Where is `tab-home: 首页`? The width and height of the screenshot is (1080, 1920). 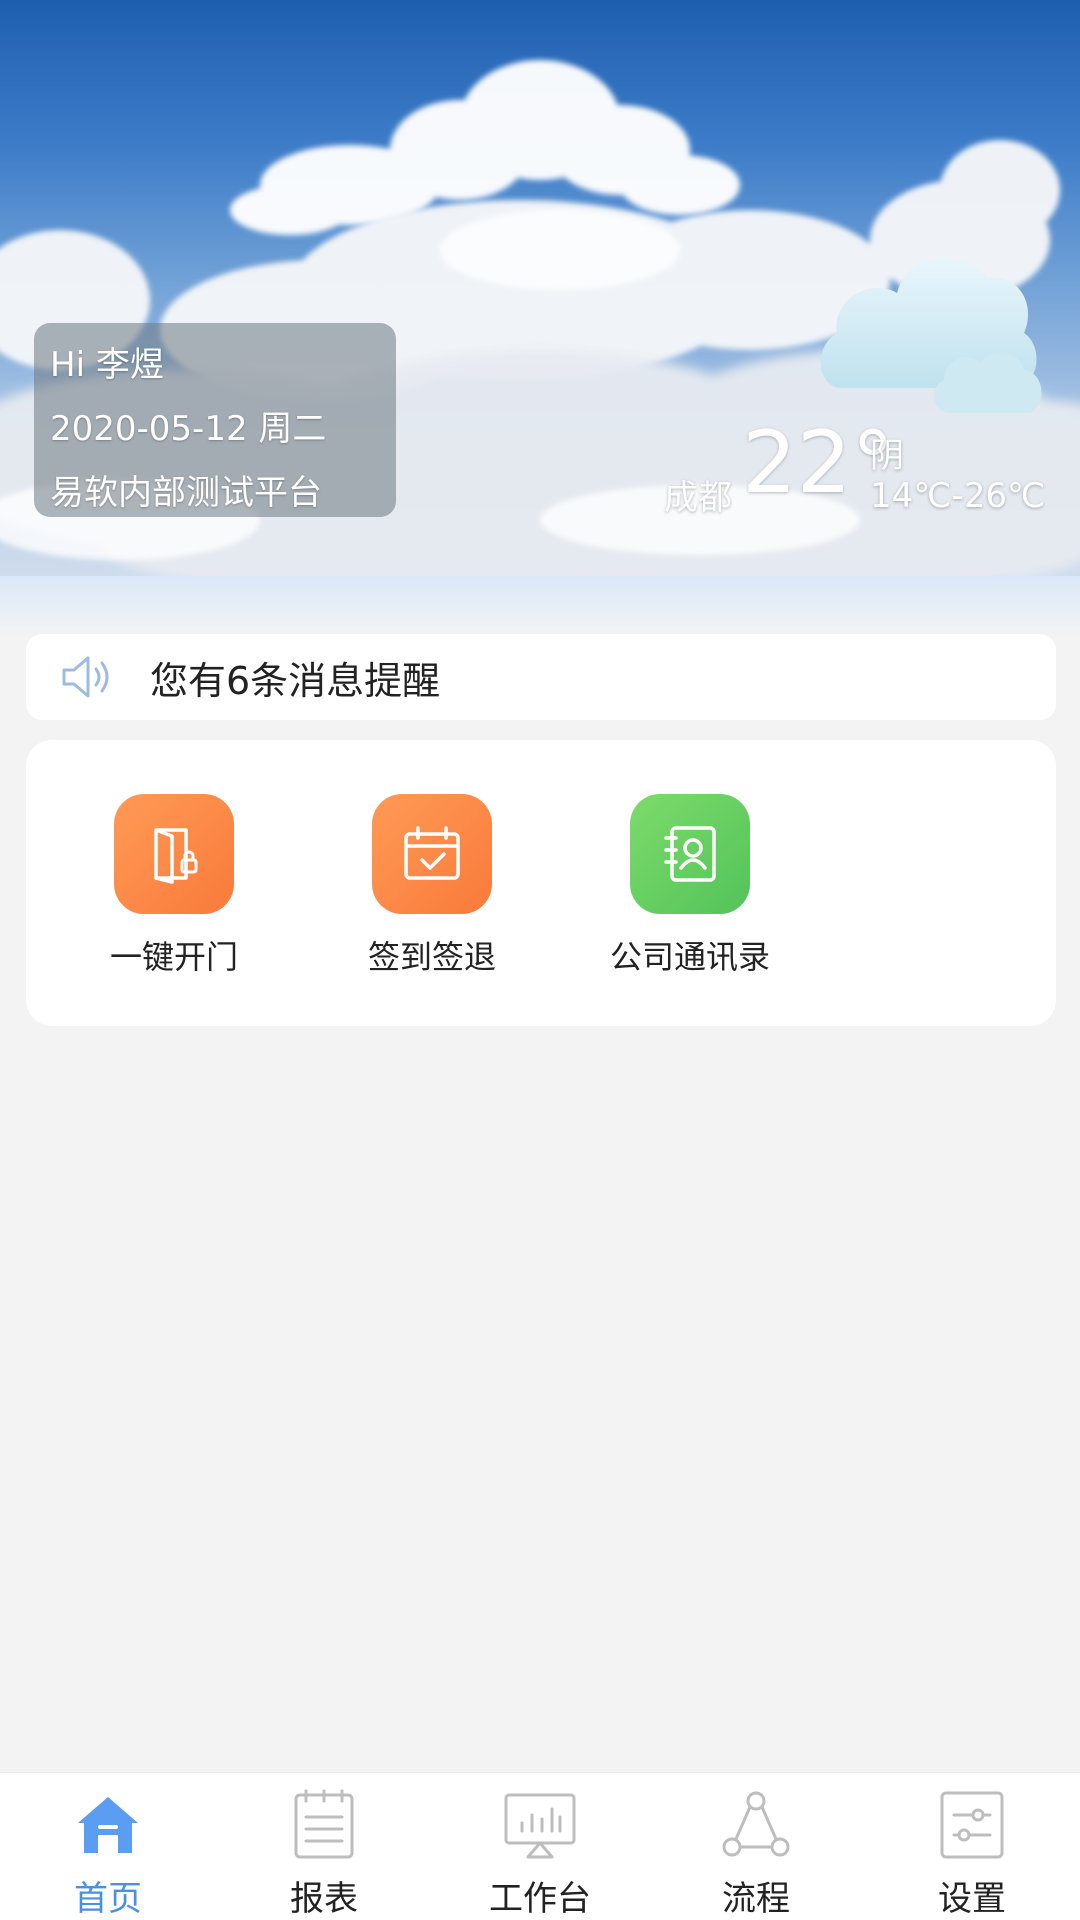
tab-home: 首页 is located at coordinates (108, 1853).